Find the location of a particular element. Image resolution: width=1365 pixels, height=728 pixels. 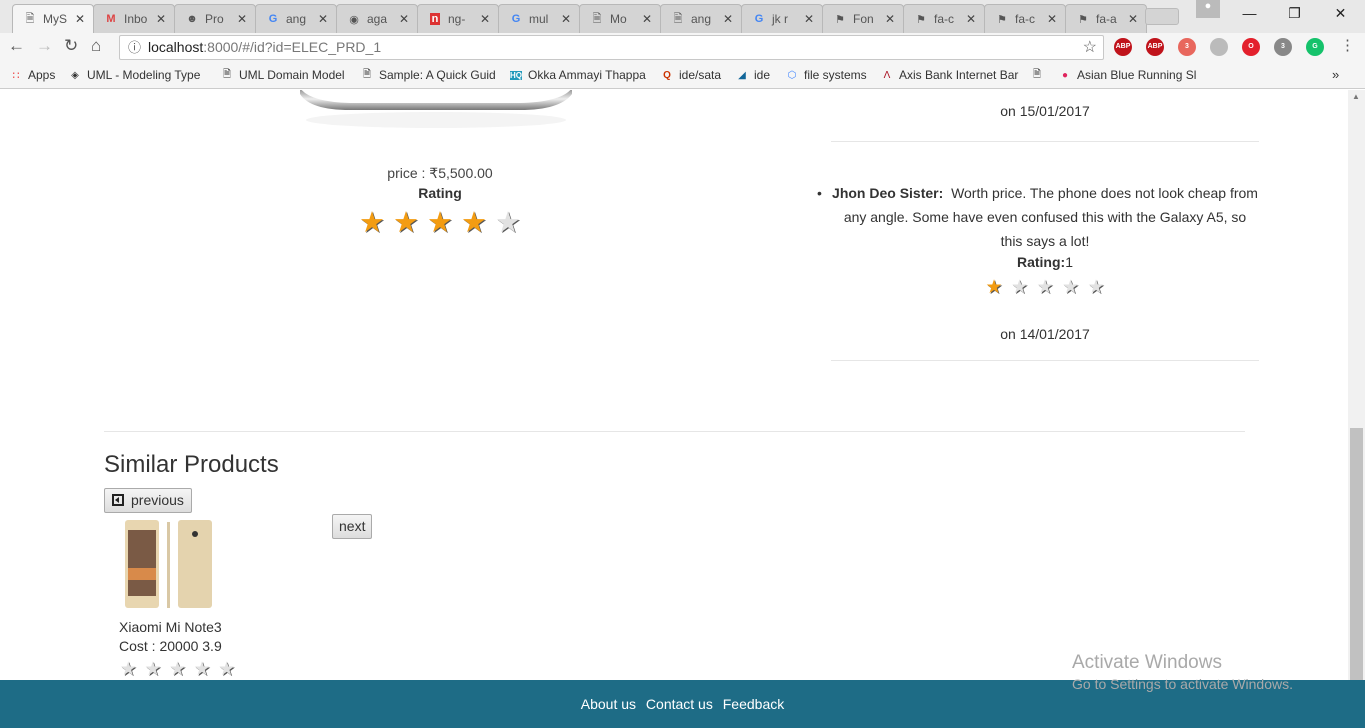

similar-product-name: Xiaomi Mi Note3 is located at coordinates (179, 627).